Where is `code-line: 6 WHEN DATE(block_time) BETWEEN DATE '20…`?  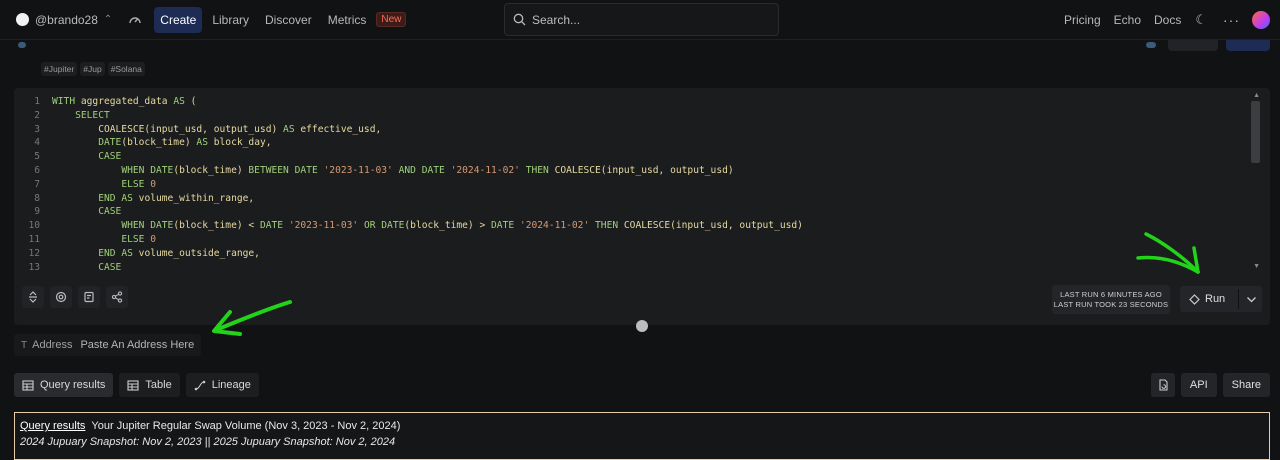
code-line: 6 WHEN DATE(block_time) BETWEEN DATE '20… is located at coordinates (384, 170).